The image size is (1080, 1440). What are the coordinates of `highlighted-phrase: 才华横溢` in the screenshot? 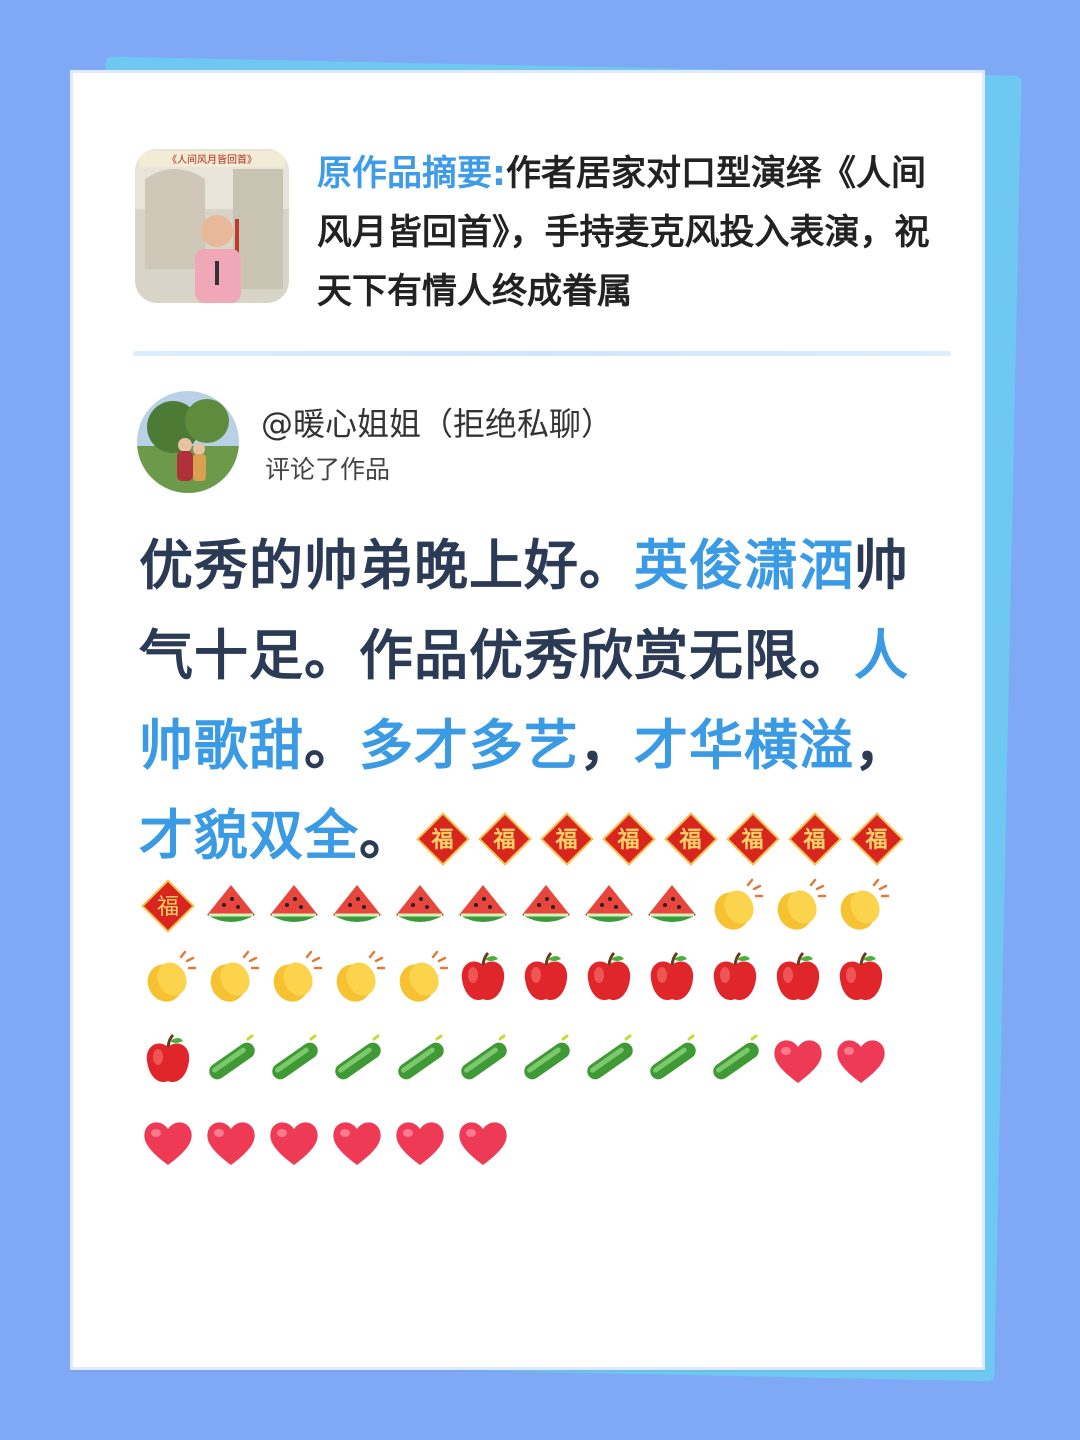 It's located at (744, 745).